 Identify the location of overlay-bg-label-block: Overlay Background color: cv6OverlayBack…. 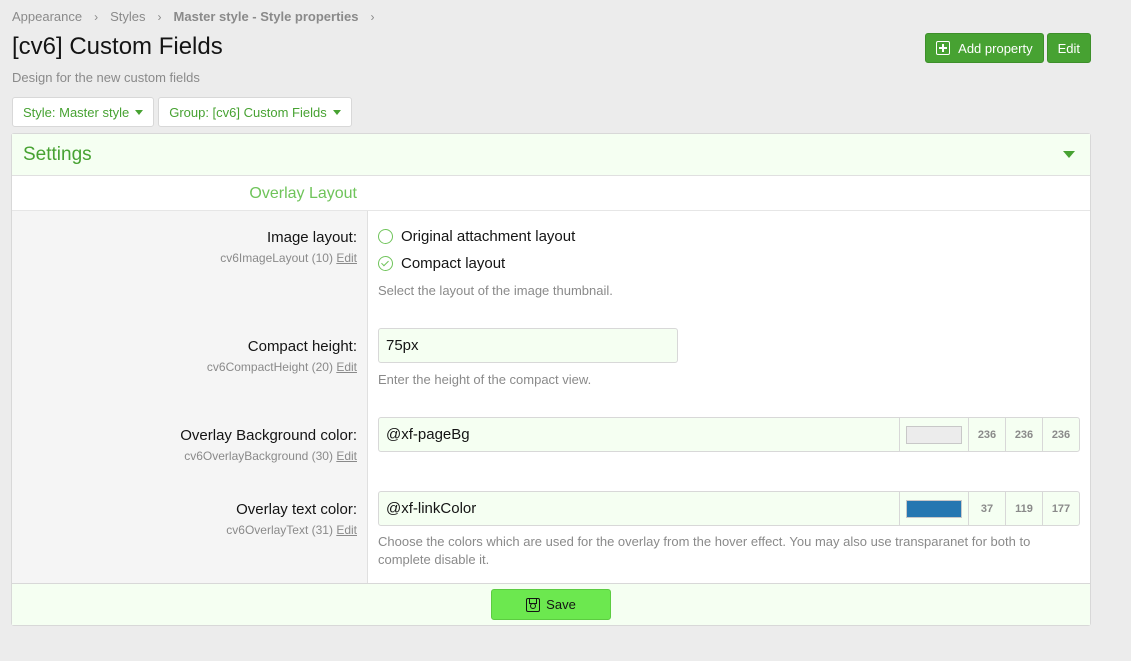
(268, 445).